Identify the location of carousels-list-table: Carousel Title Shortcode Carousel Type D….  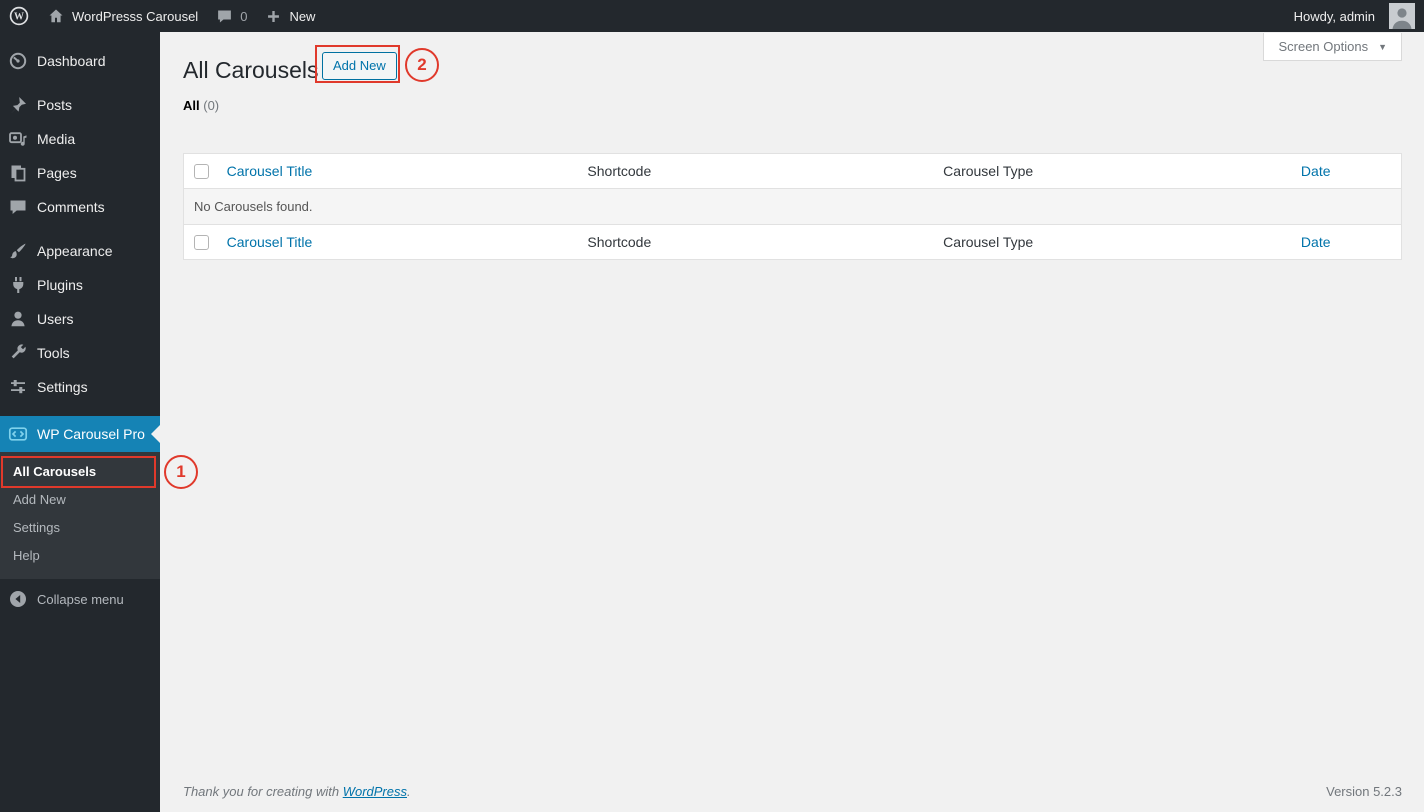
(792, 206).